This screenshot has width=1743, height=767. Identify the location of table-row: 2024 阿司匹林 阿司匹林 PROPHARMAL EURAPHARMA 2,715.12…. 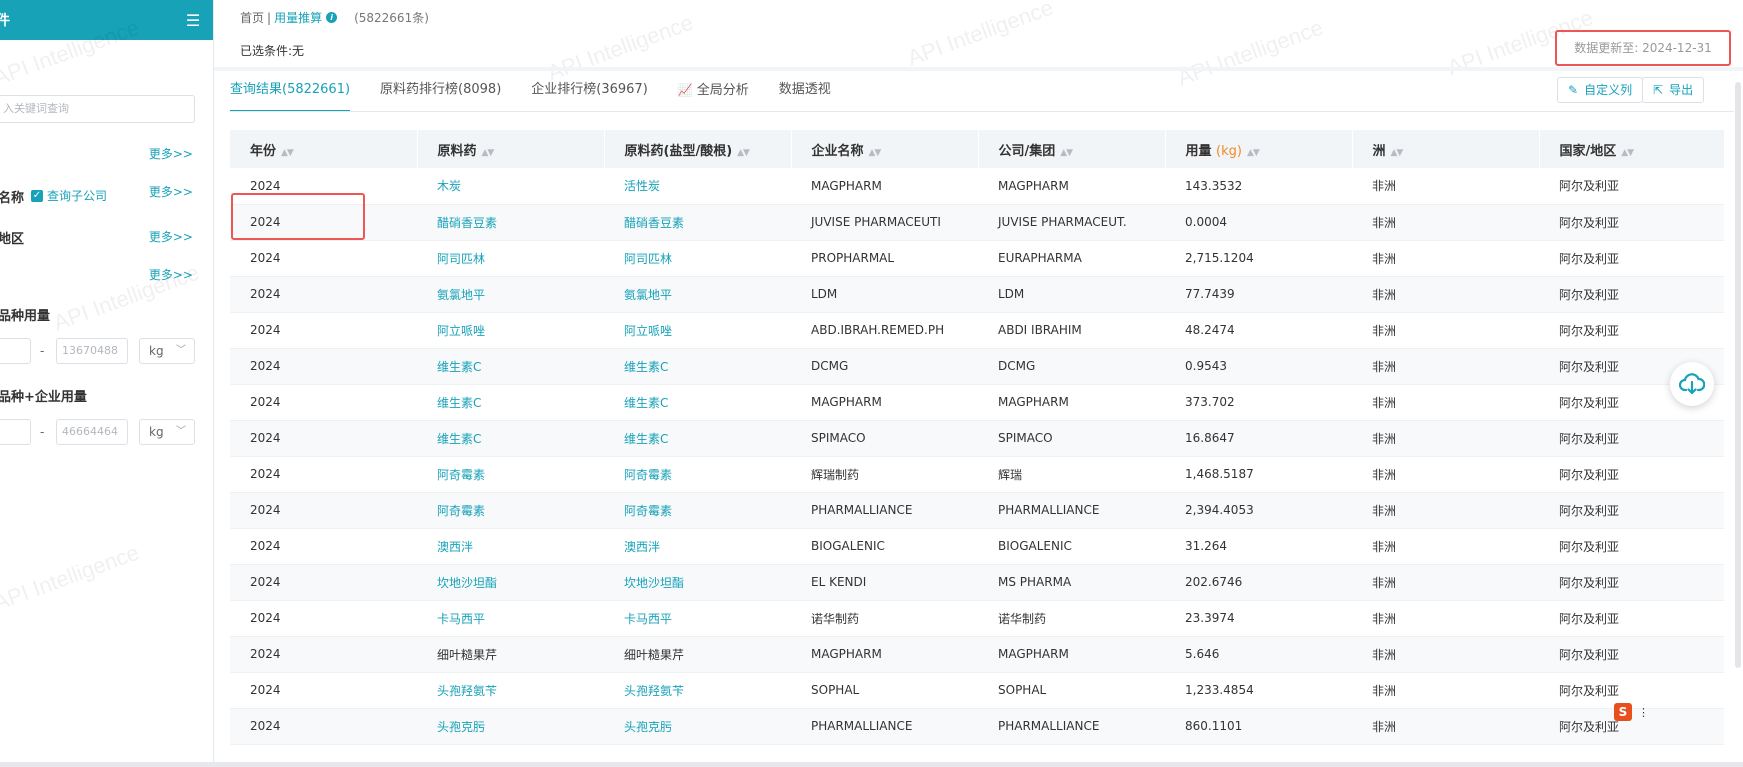
(977, 258).